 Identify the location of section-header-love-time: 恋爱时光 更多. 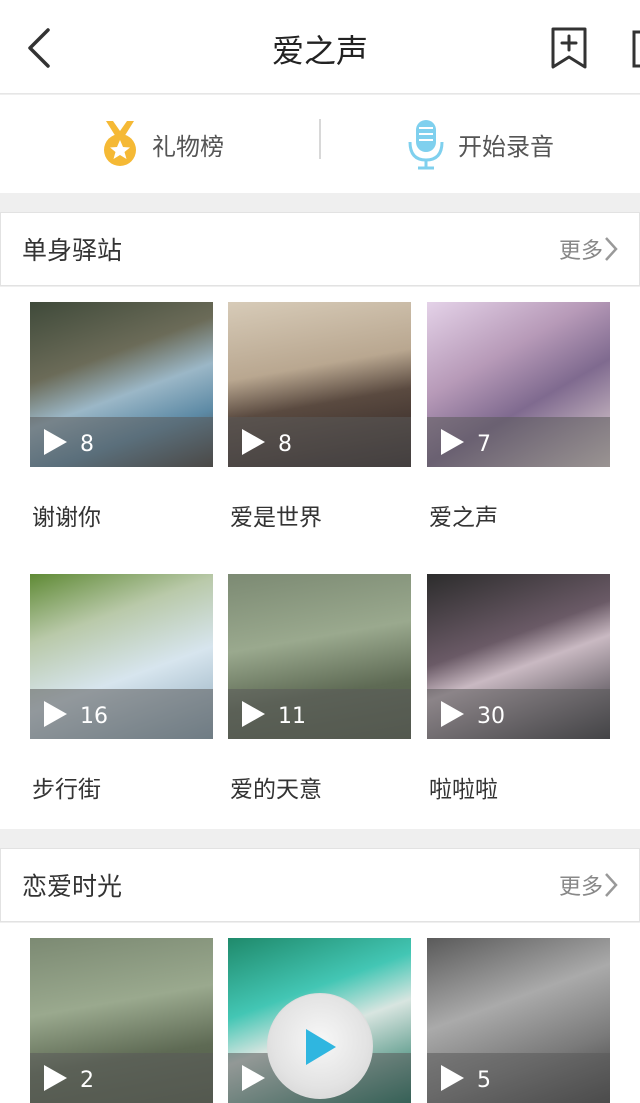
(320, 885).